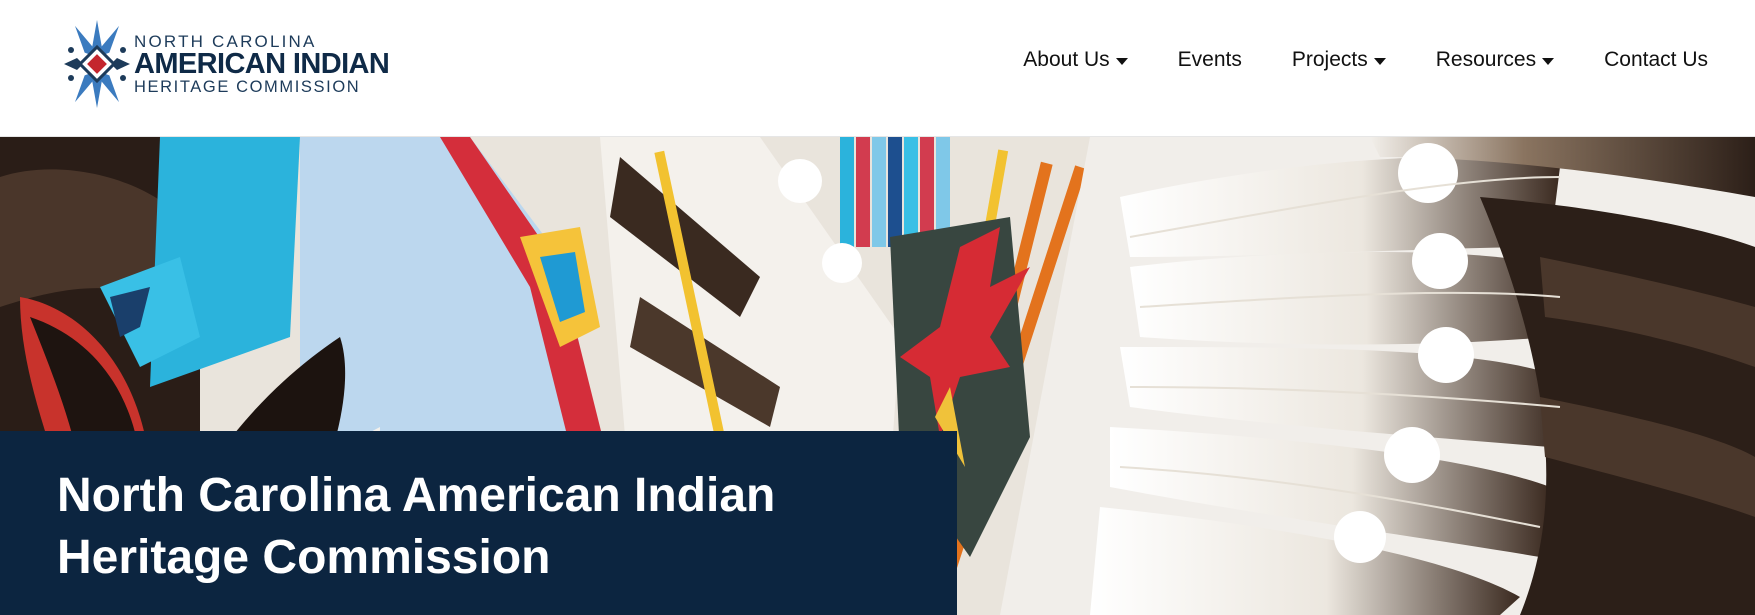 This screenshot has height=615, width=1755. I want to click on nav-projects: Projects, so click(1339, 60).